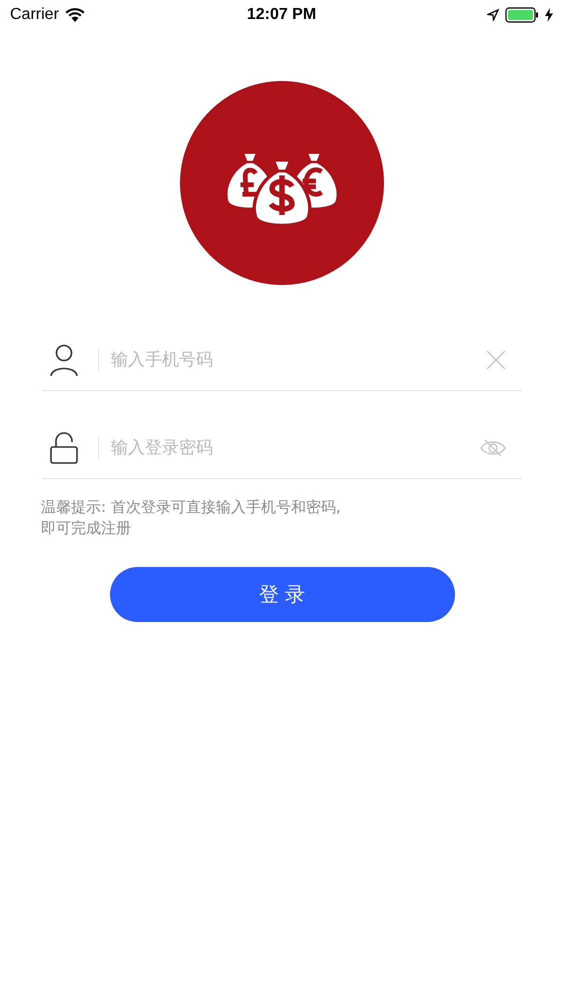 This screenshot has height=1000, width=563. What do you see at coordinates (496, 360) in the screenshot?
I see `clear-icon` at bounding box center [496, 360].